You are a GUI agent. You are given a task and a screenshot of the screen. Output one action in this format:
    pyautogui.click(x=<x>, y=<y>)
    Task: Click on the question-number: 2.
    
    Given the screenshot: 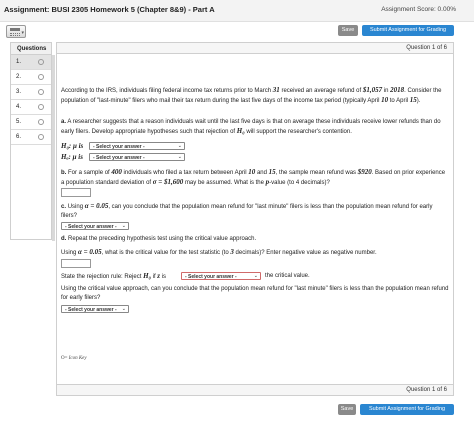 What is the action you would take?
    pyautogui.click(x=19, y=77)
    